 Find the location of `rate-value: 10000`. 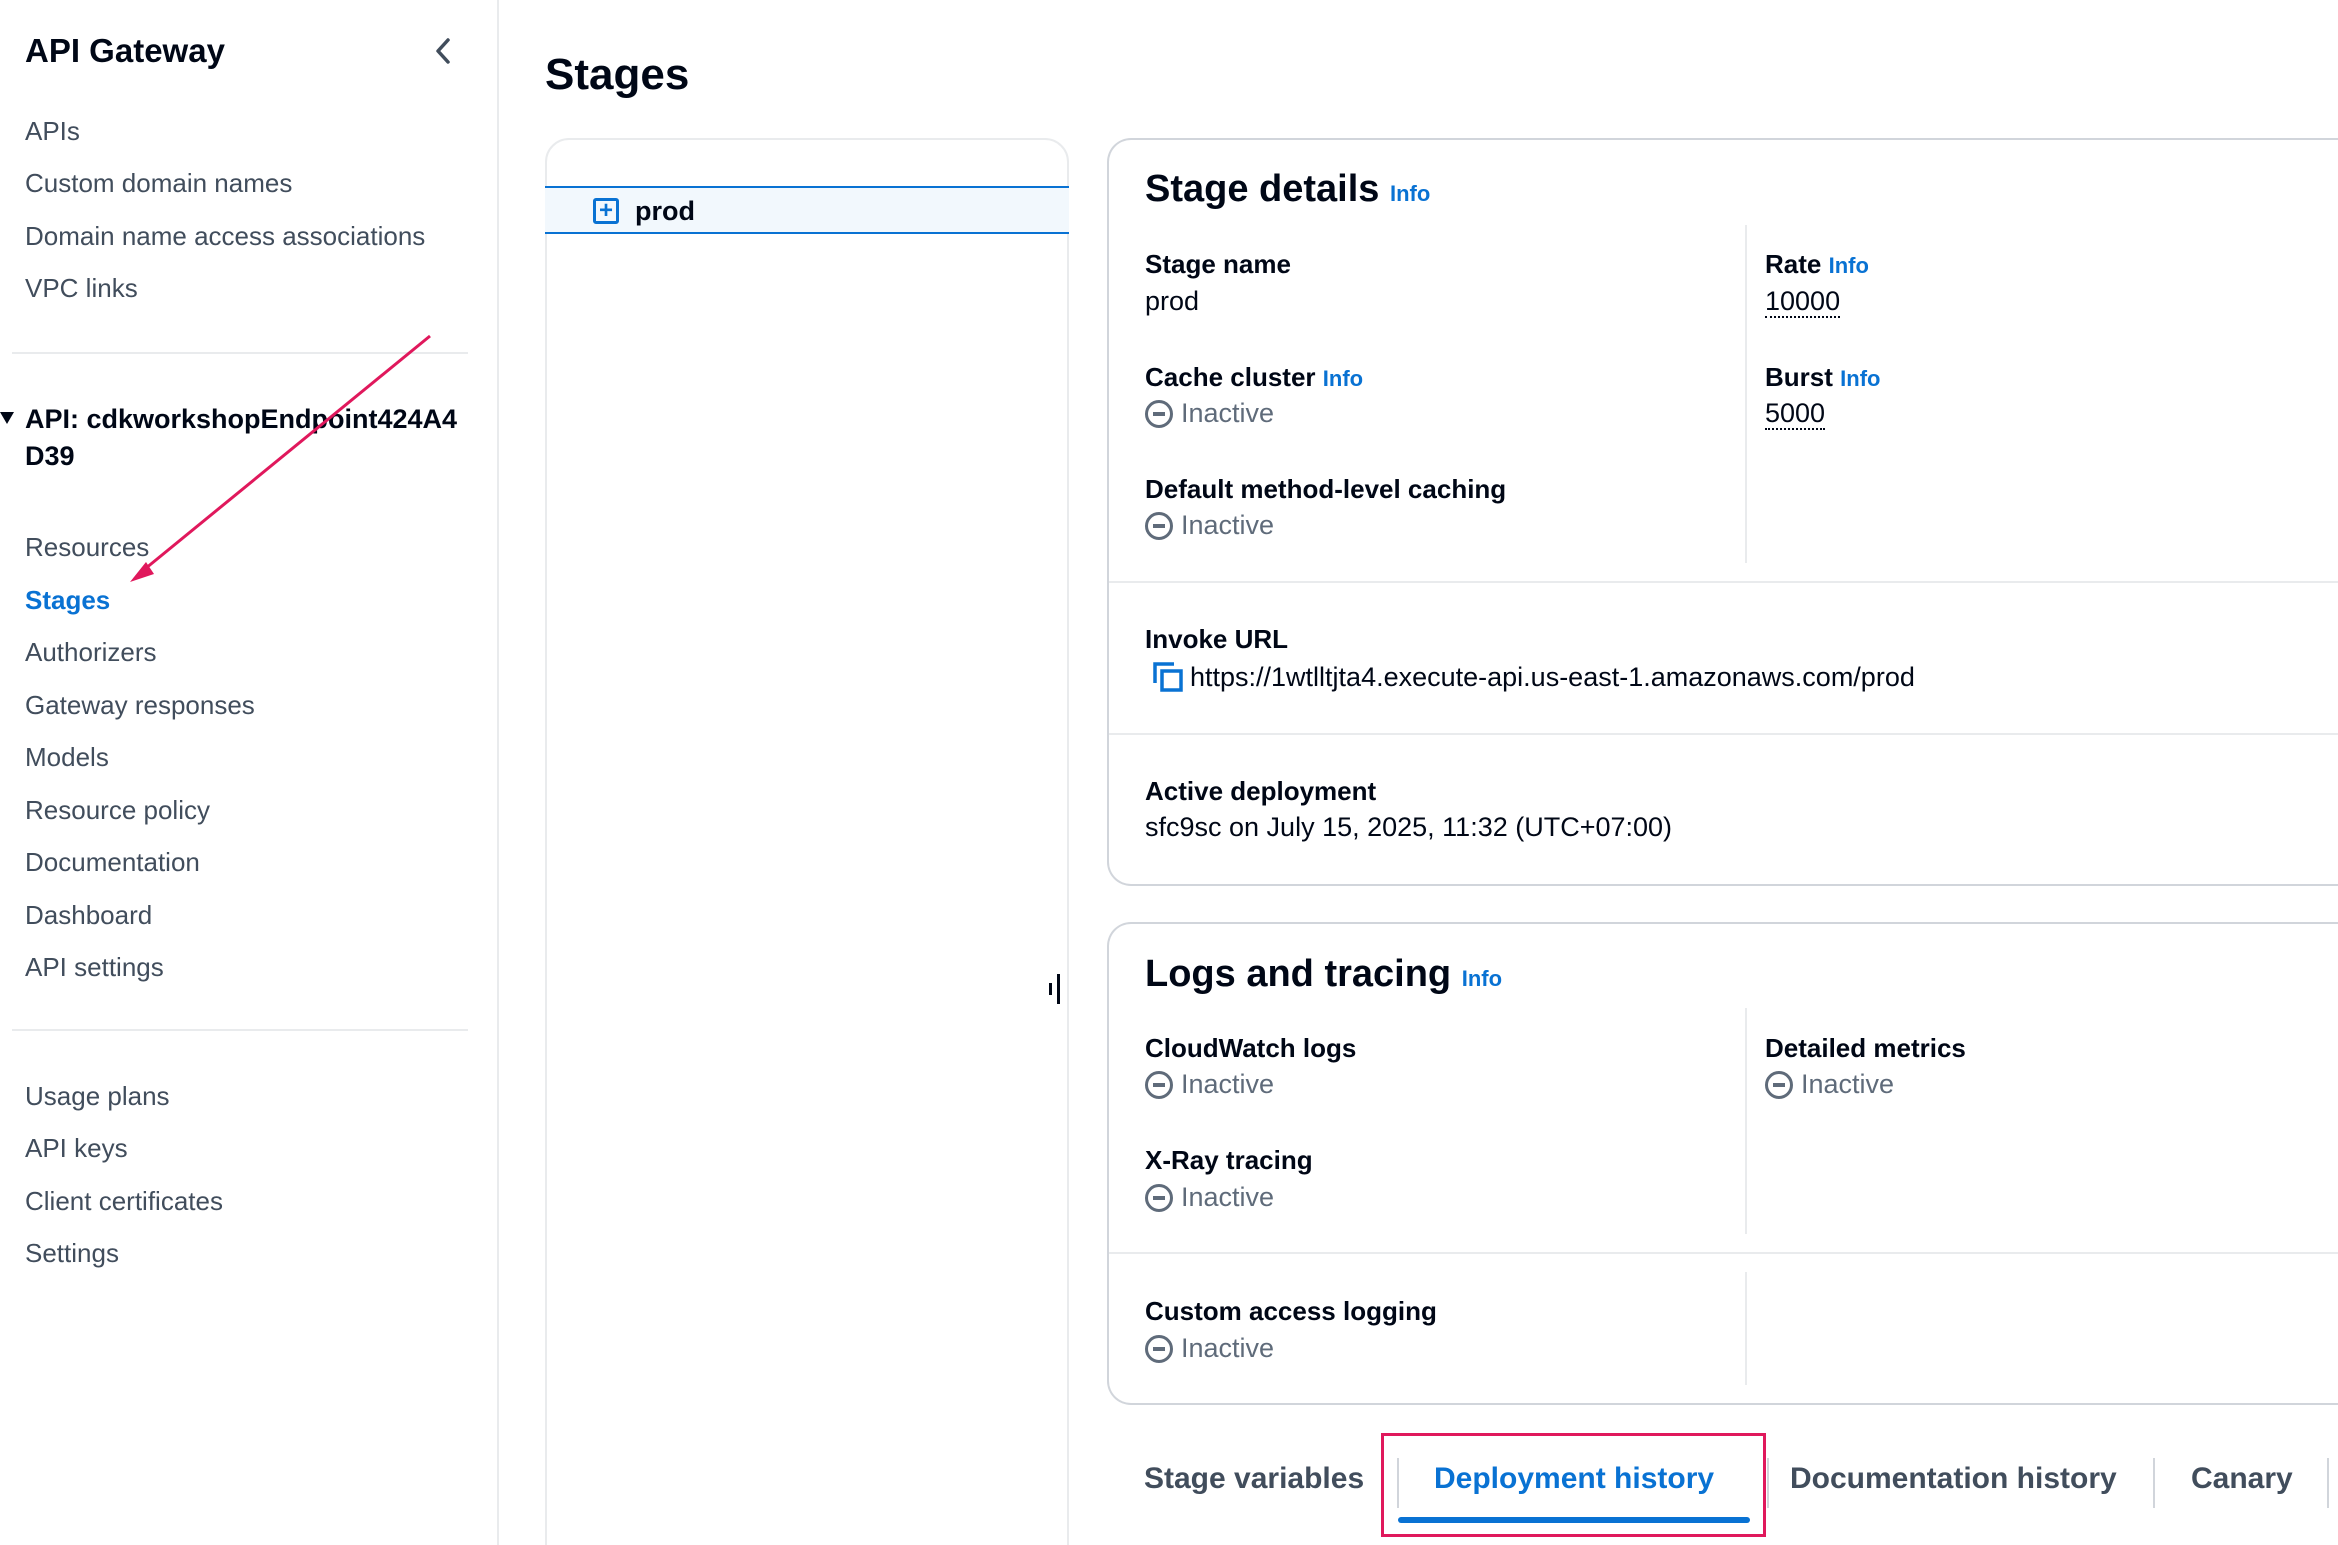

rate-value: 10000 is located at coordinates (1803, 302).